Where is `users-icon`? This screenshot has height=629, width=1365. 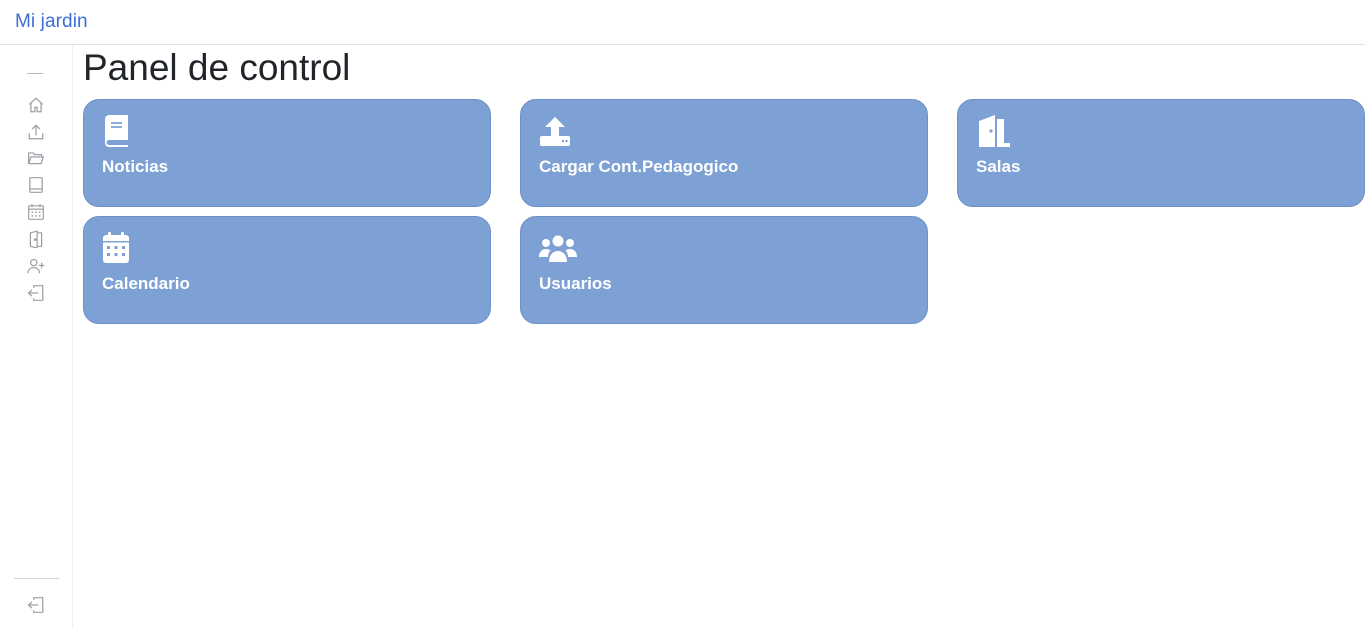
users-icon is located at coordinates (558, 248).